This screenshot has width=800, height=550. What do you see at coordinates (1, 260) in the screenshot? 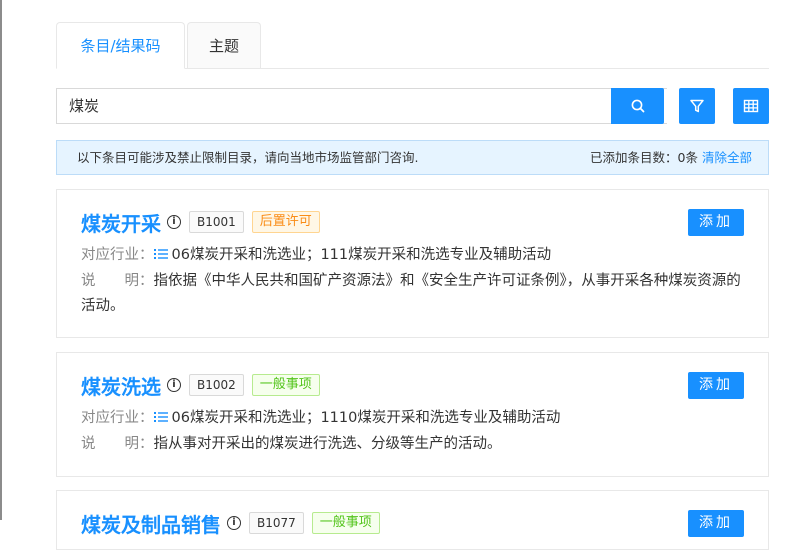
I see `window-left-border` at bounding box center [1, 260].